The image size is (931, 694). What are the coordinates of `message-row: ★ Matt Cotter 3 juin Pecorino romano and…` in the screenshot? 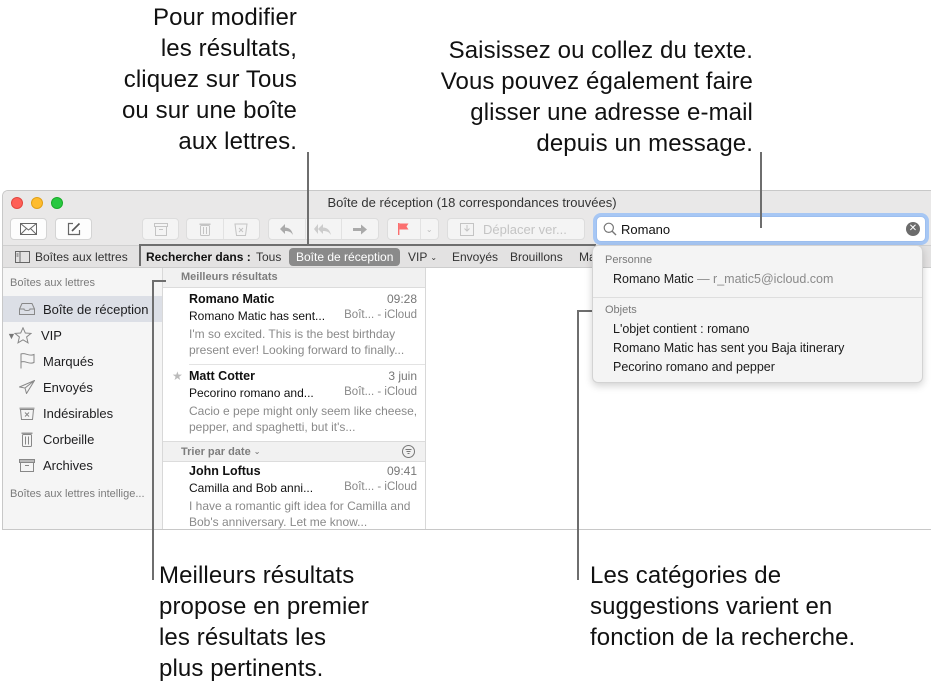 It's located at (294, 403).